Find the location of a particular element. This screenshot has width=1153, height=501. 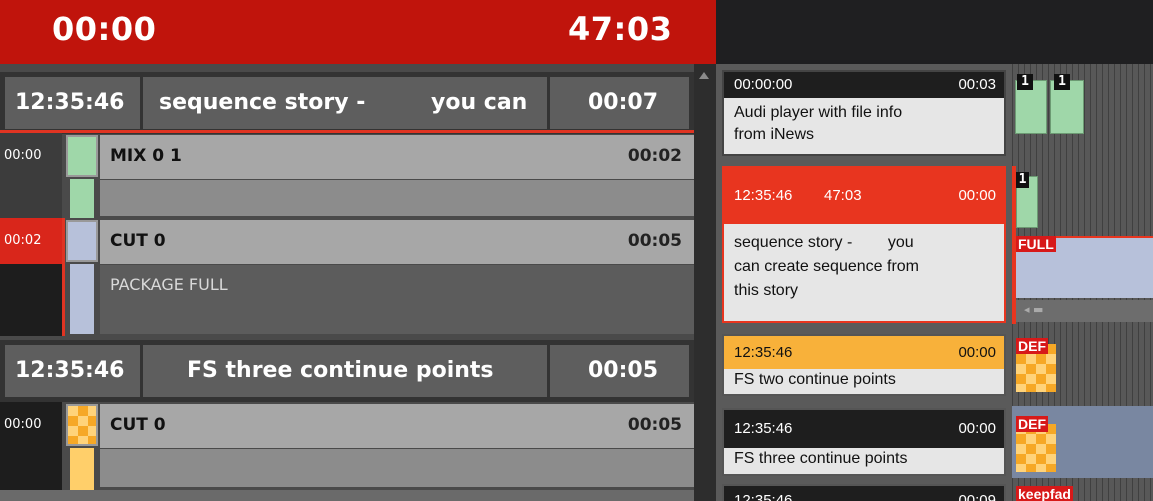

card-remaining: 47:03 is located at coordinates (843, 195).